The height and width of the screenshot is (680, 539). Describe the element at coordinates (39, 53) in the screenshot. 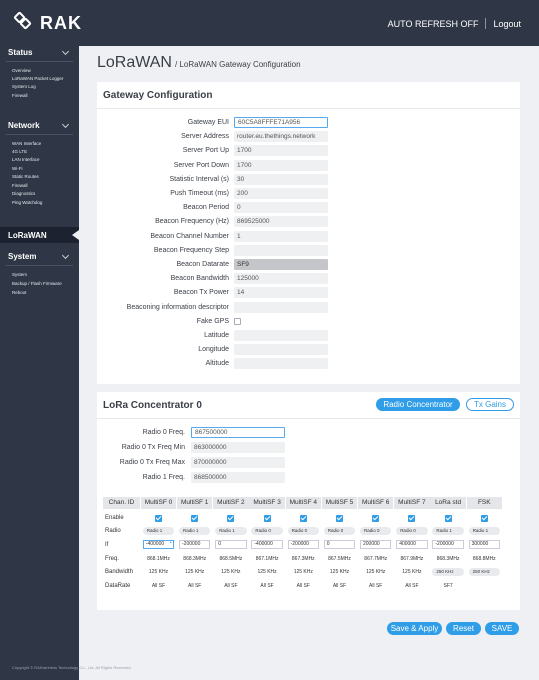

I see `sidebar-section-status: Status` at that location.